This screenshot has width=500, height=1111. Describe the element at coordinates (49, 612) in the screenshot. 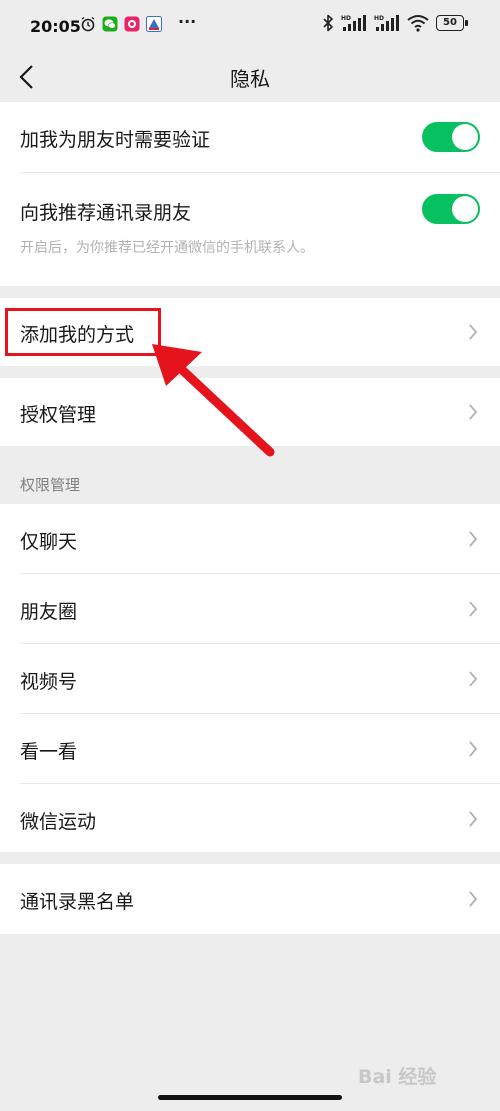

I see `permission-label: 朋友圈` at that location.